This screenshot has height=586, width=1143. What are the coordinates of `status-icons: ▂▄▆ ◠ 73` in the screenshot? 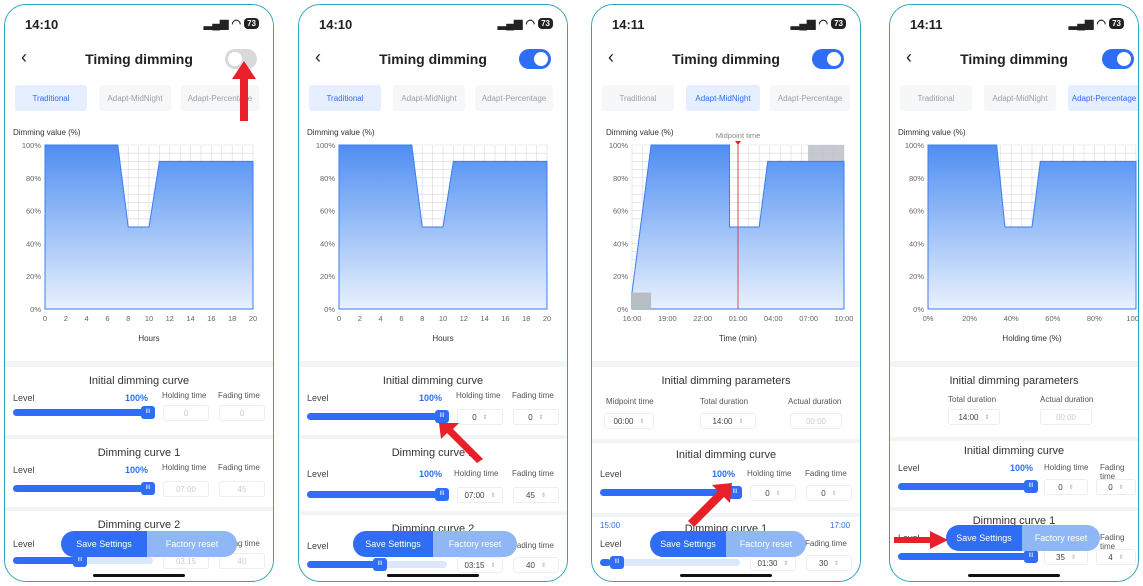 It's located at (818, 23).